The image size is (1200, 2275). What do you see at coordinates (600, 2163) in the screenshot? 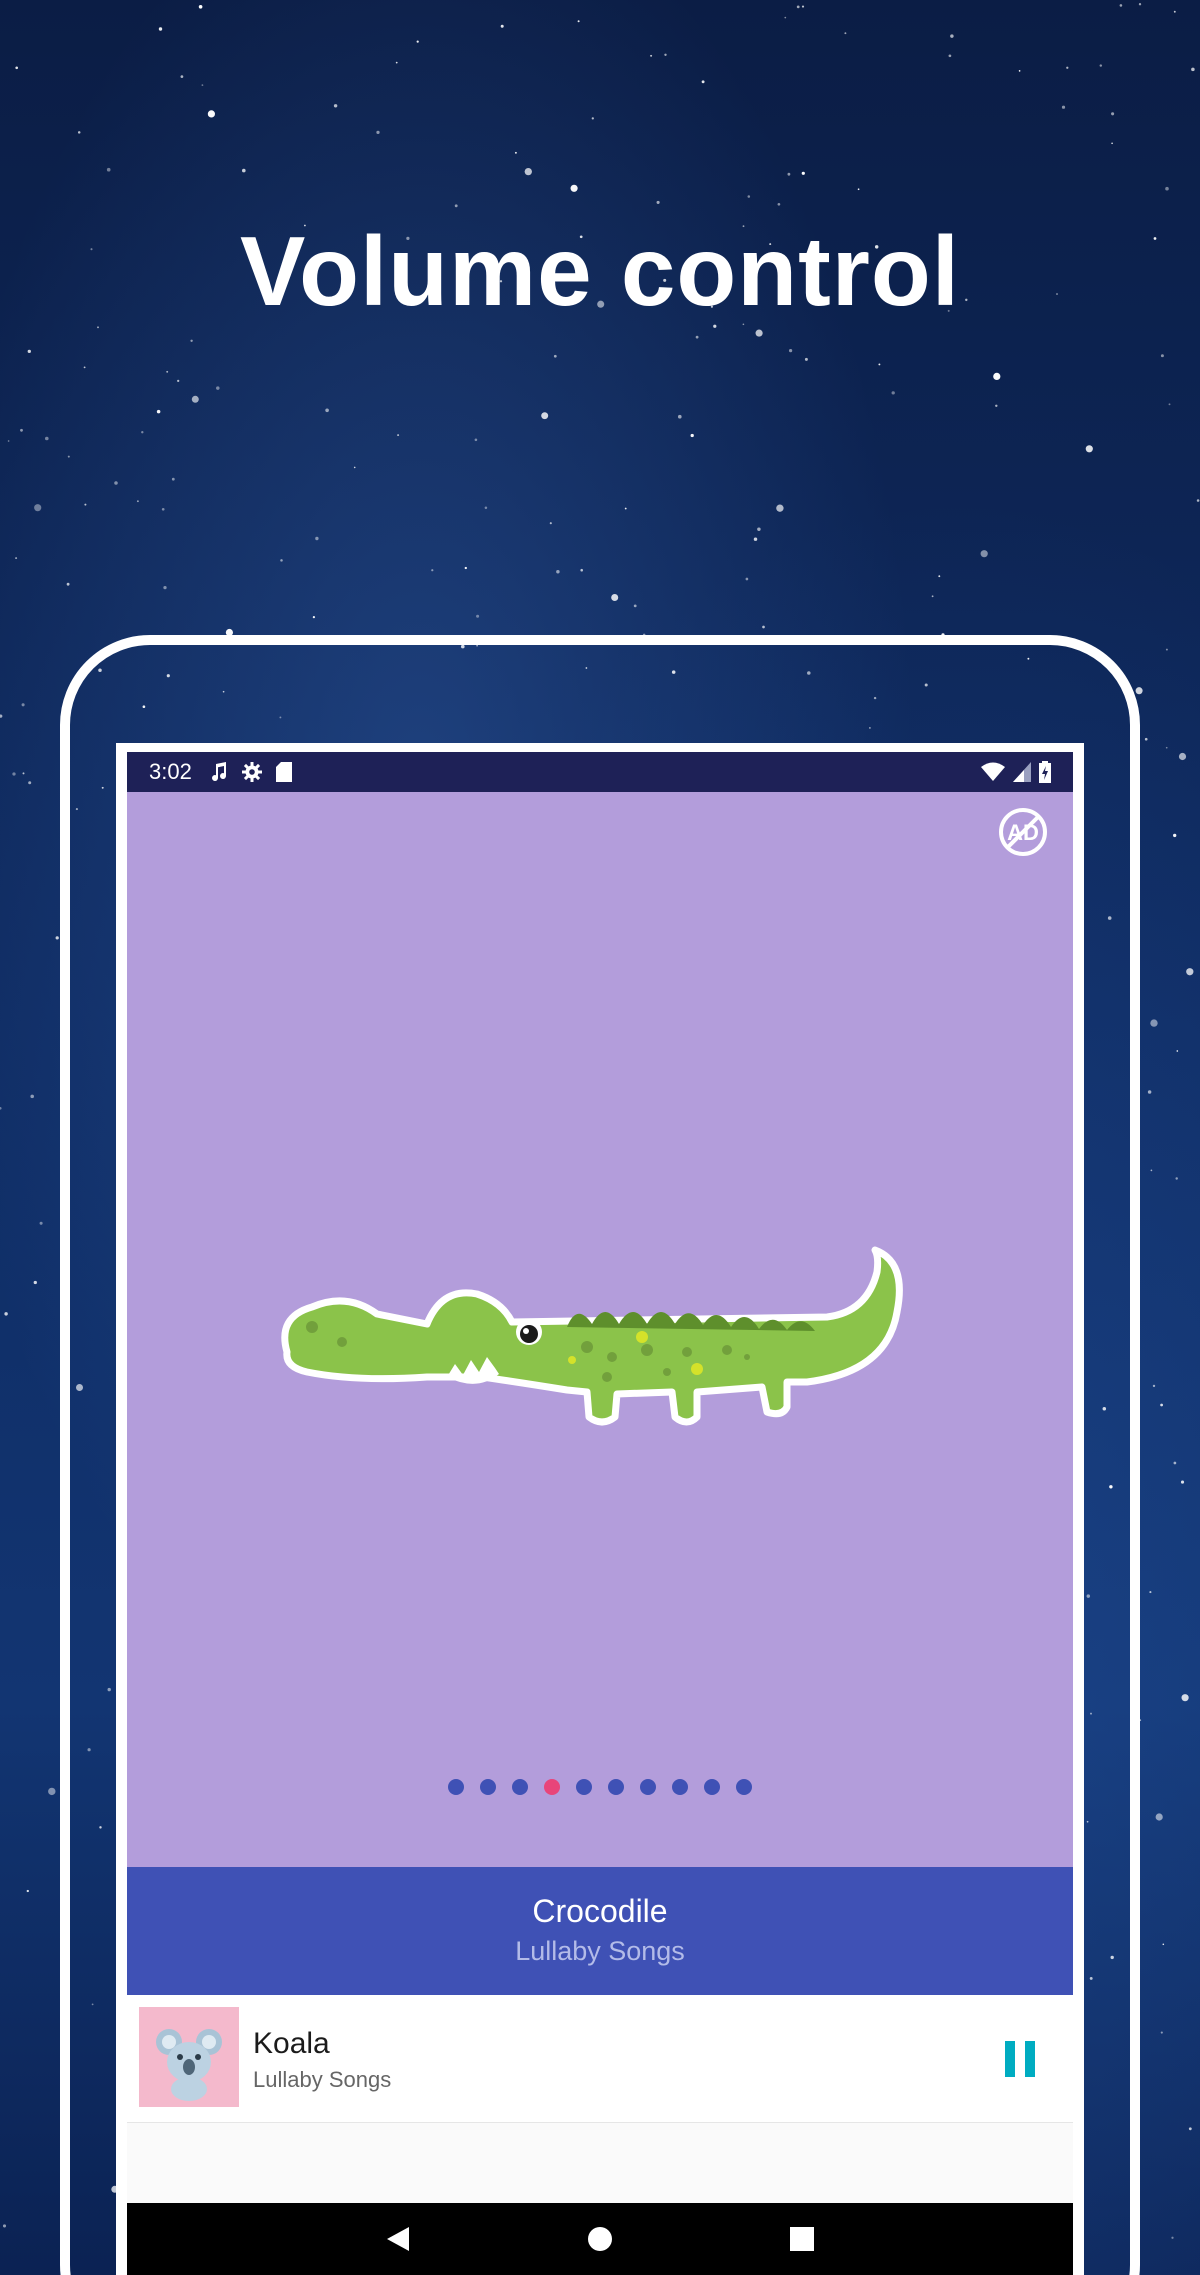
I see `content-spacer` at bounding box center [600, 2163].